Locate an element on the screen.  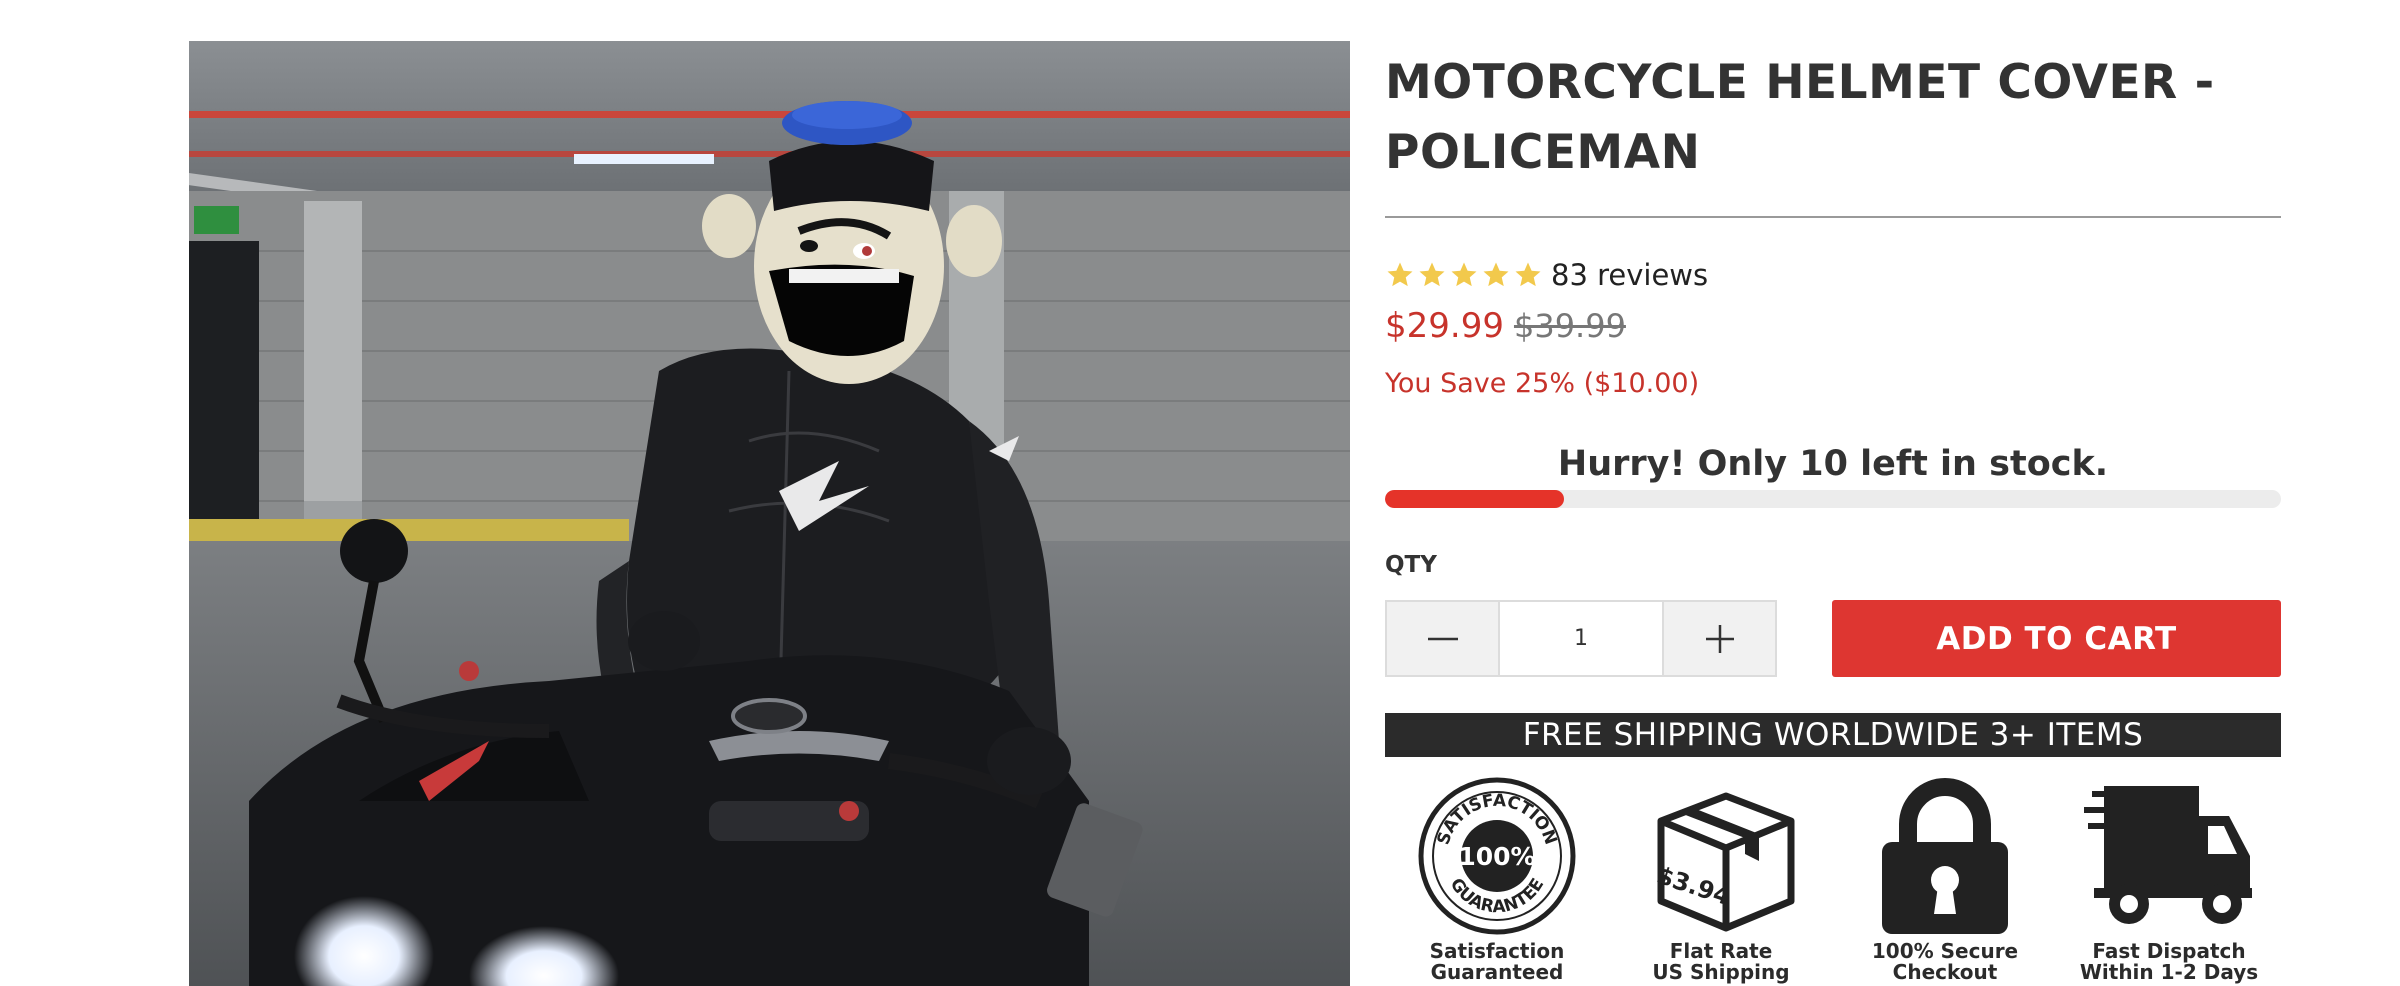
increase-qty-button is located at coordinates (1718, 638).